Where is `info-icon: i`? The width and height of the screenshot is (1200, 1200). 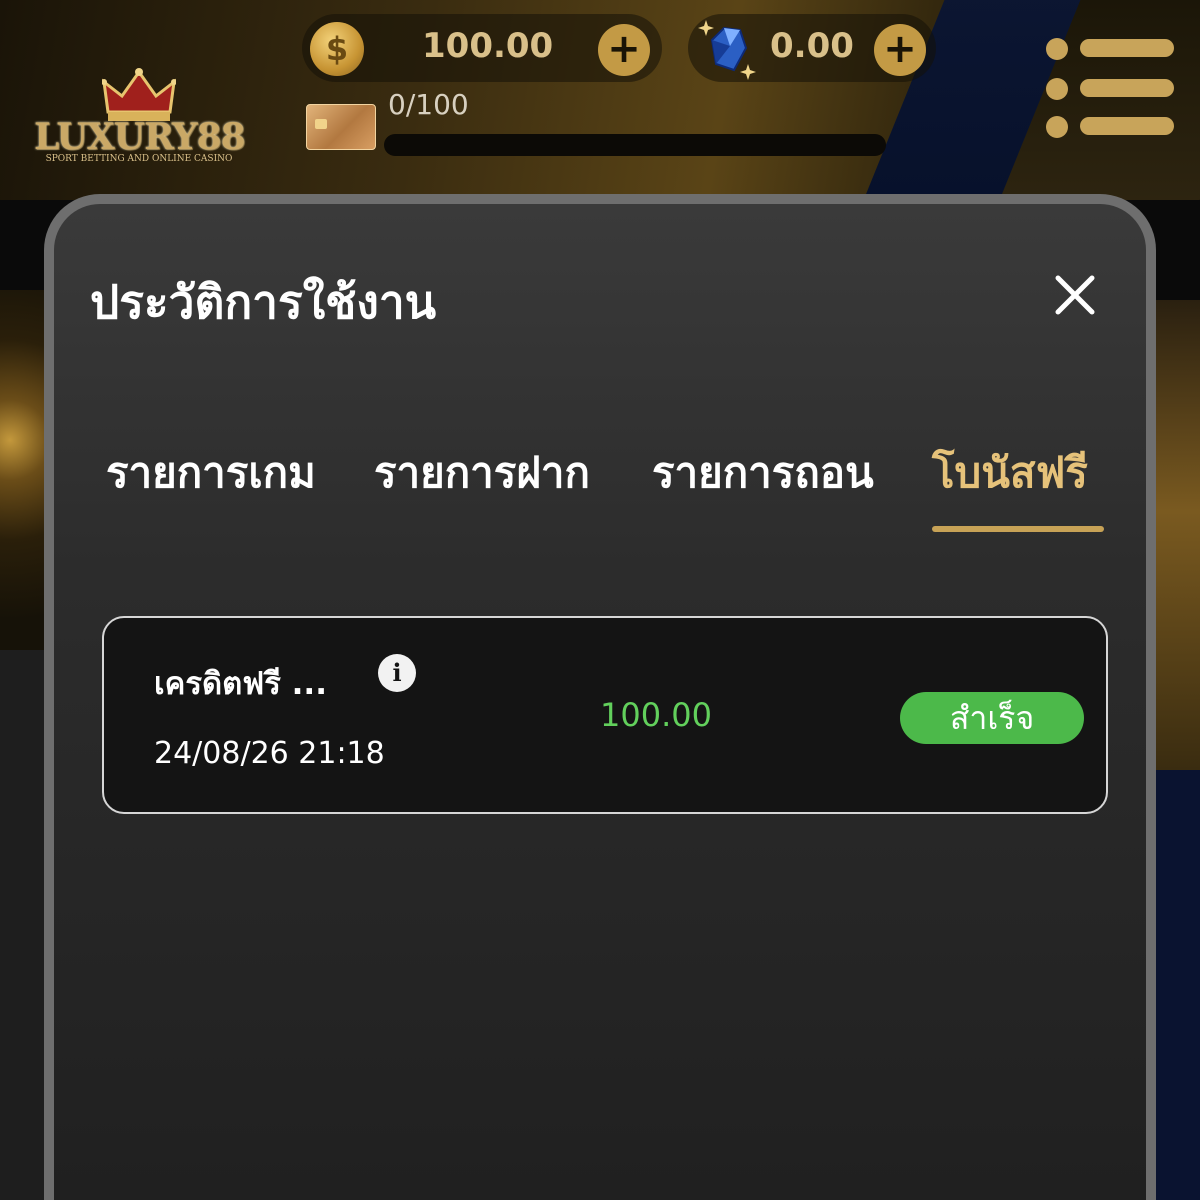 info-icon: i is located at coordinates (397, 673).